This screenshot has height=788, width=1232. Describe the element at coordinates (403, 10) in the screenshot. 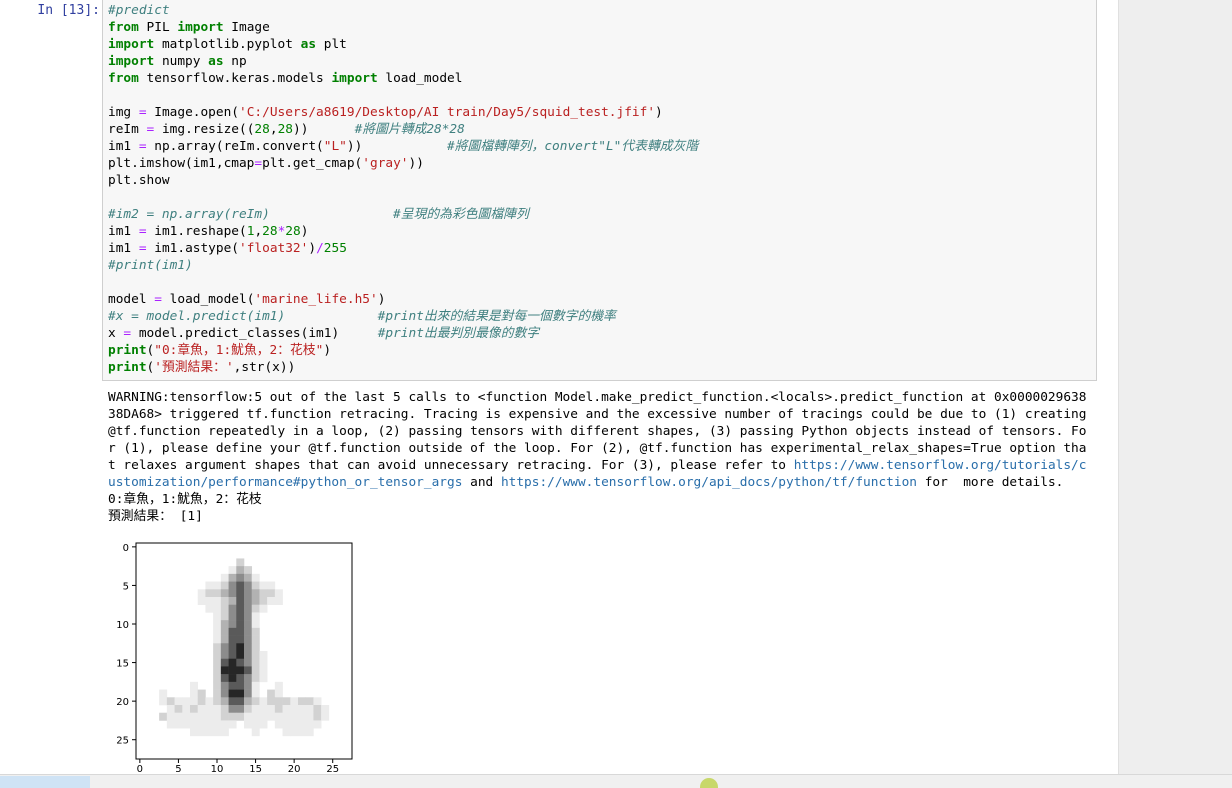

I see `code-line: #predict` at that location.